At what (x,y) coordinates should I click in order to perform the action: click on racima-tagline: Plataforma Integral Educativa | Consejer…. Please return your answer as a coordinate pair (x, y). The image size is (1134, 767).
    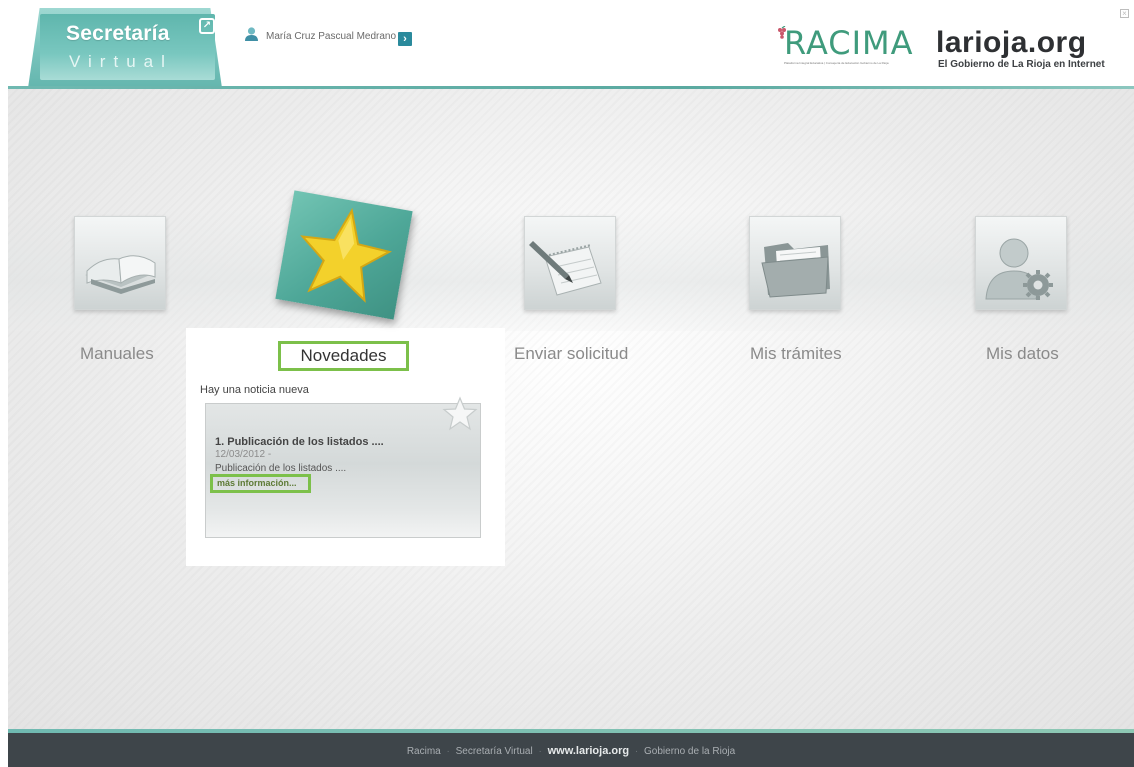
    Looking at the image, I should click on (836, 63).